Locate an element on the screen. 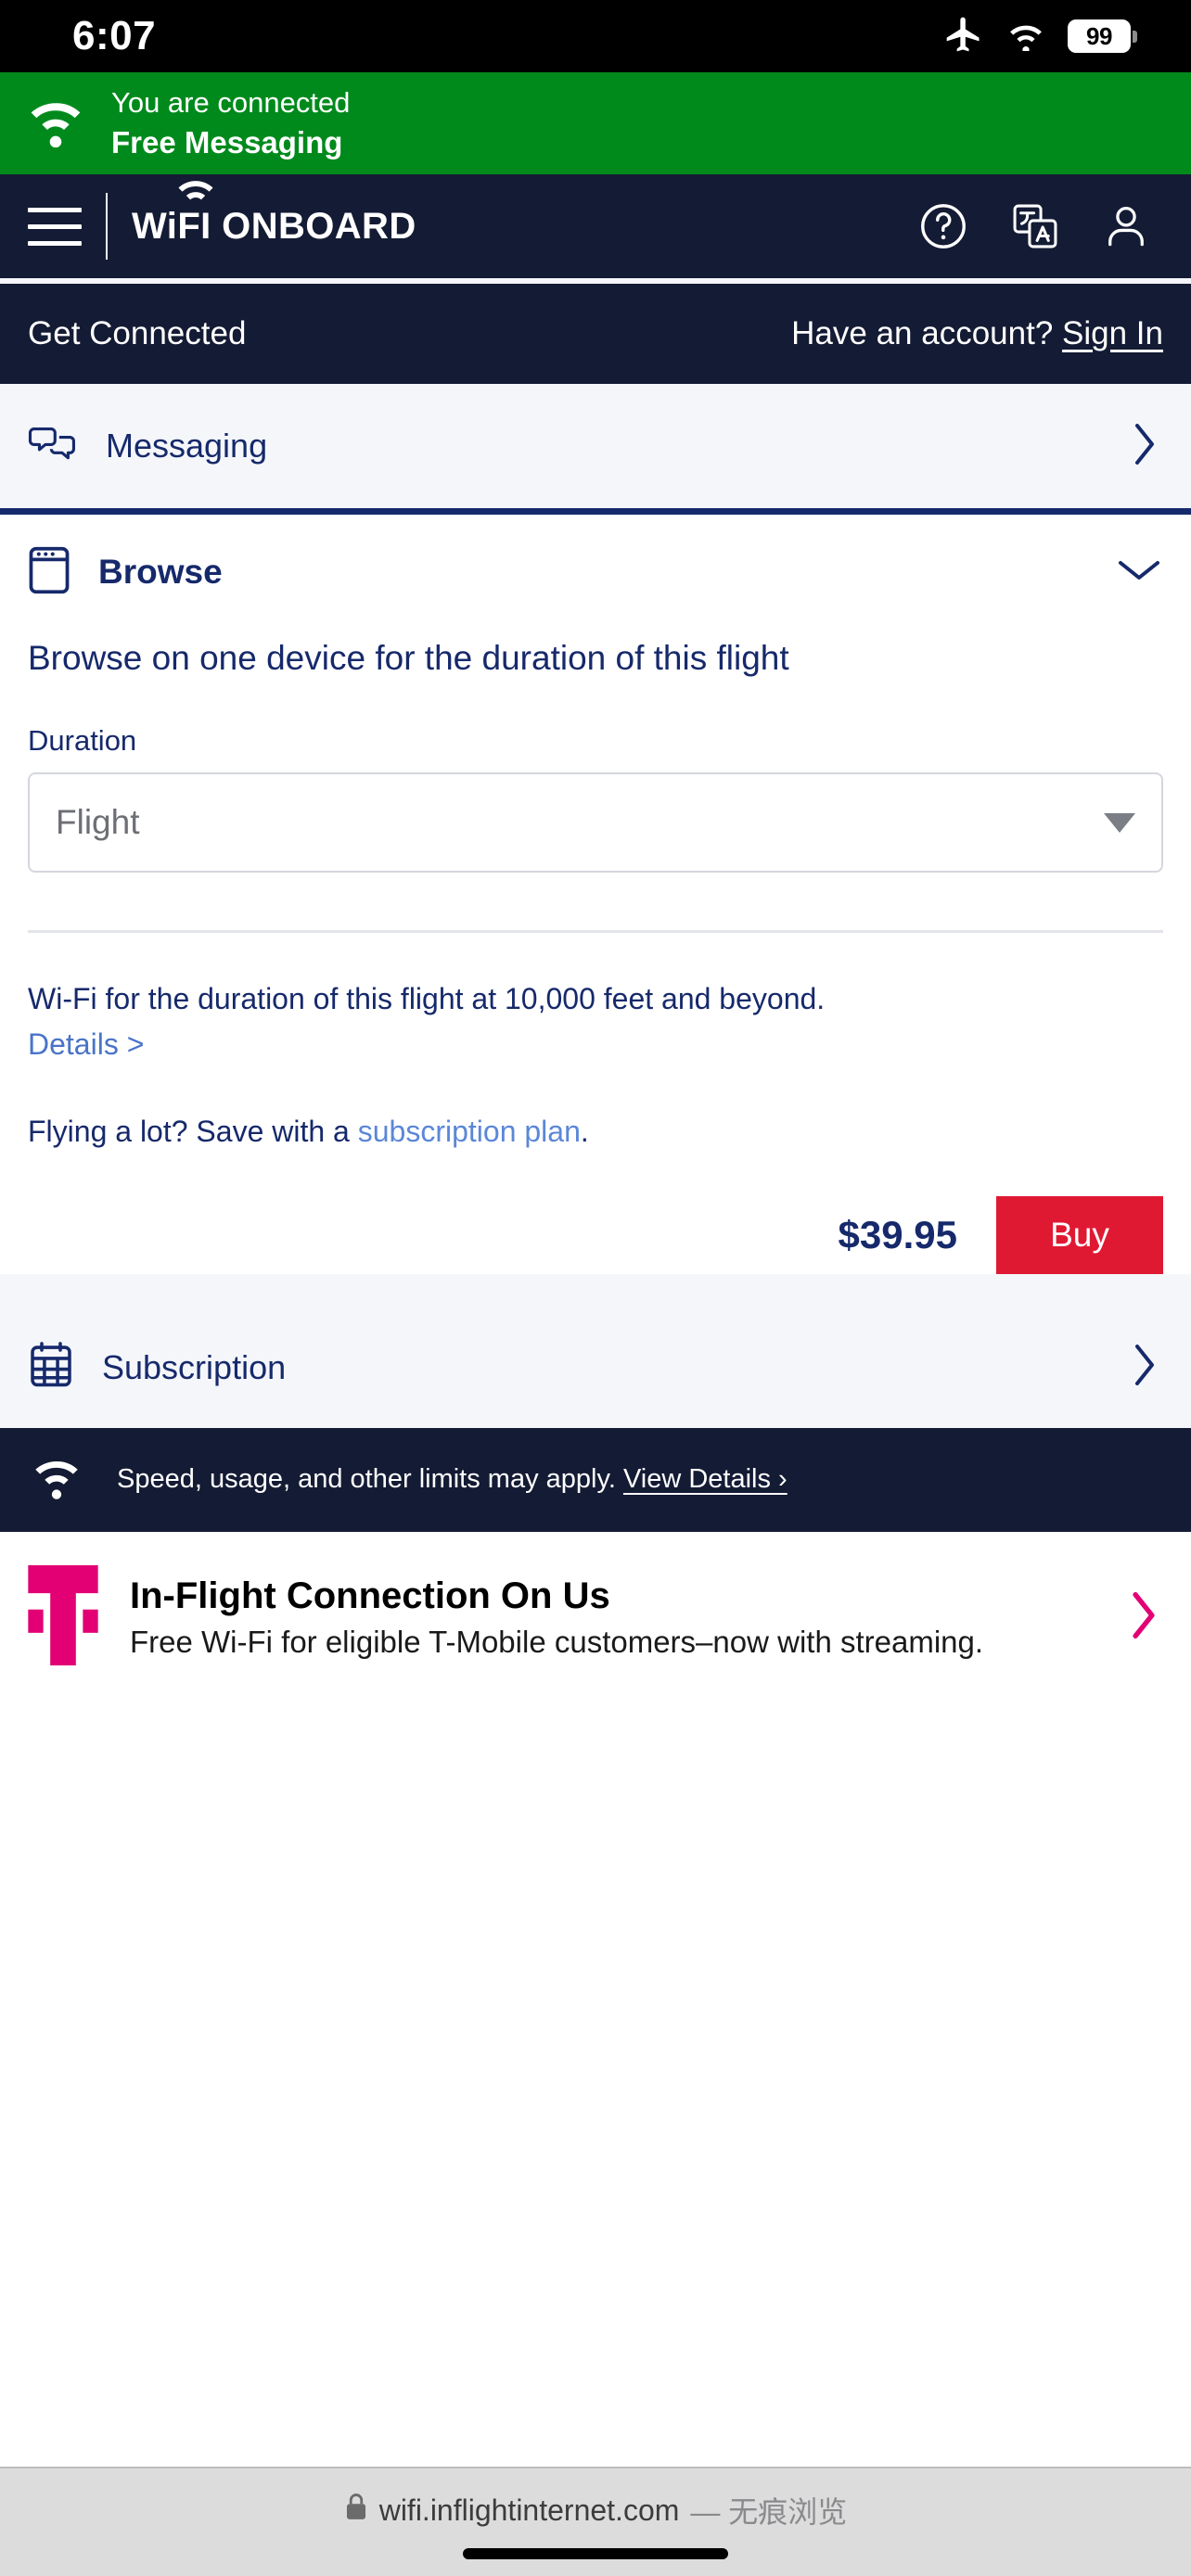 The image size is (1191, 2576). section-divider is located at coordinates (595, 512).